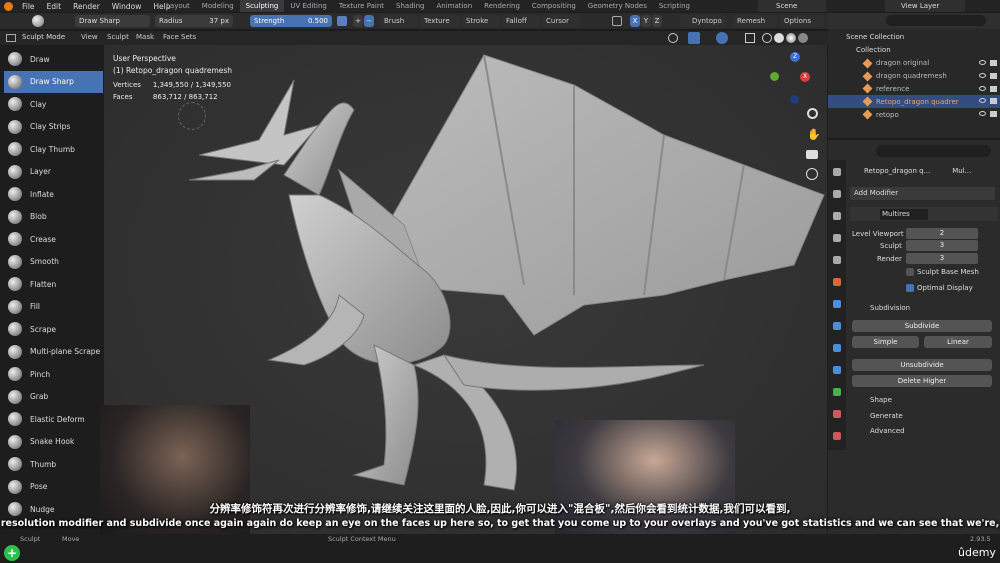 The height and width of the screenshot is (563, 1000). What do you see at coordinates (837, 414) in the screenshot?
I see `material-tab-icon` at bounding box center [837, 414].